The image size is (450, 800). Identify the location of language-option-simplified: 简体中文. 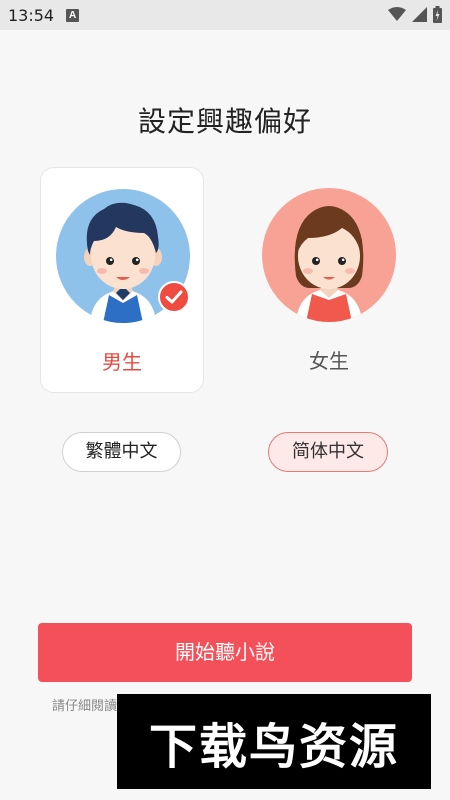
(328, 452).